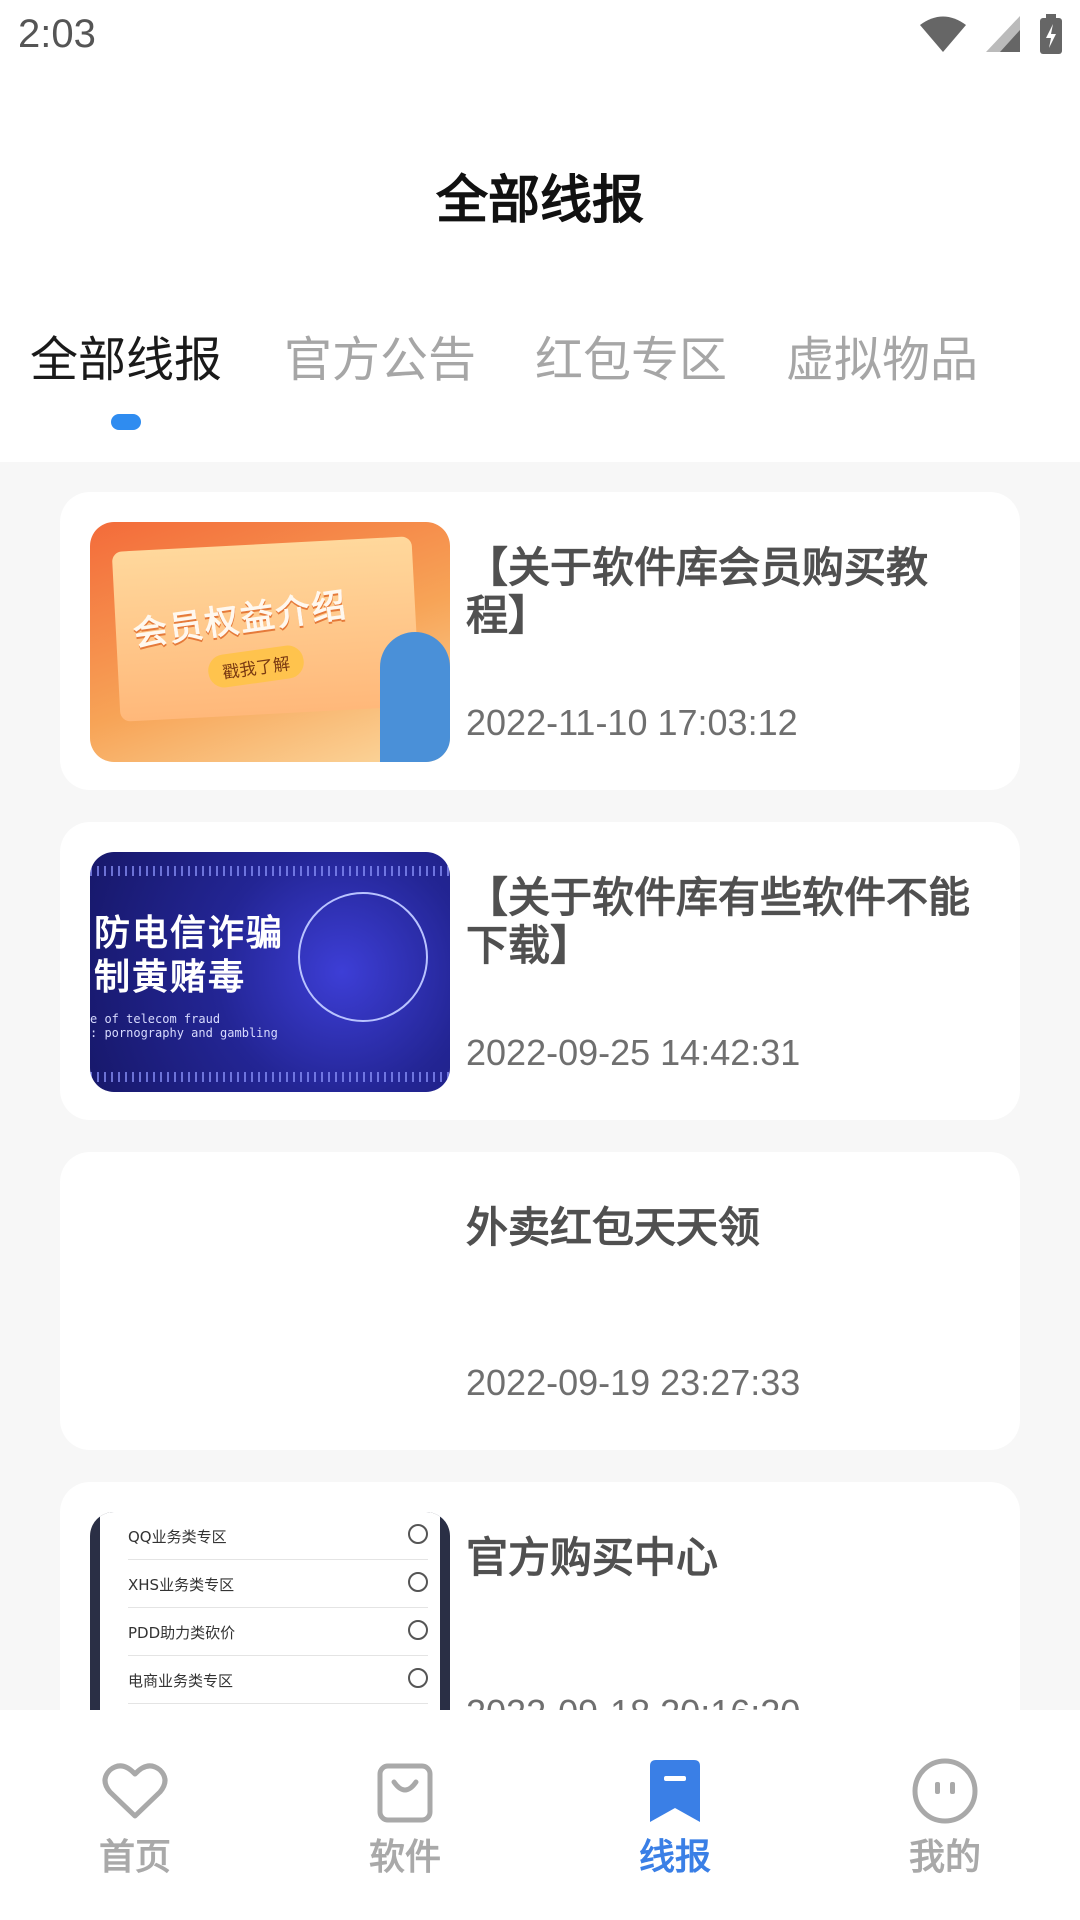 This screenshot has width=1080, height=1920. I want to click on globe-icon, so click(363, 957).